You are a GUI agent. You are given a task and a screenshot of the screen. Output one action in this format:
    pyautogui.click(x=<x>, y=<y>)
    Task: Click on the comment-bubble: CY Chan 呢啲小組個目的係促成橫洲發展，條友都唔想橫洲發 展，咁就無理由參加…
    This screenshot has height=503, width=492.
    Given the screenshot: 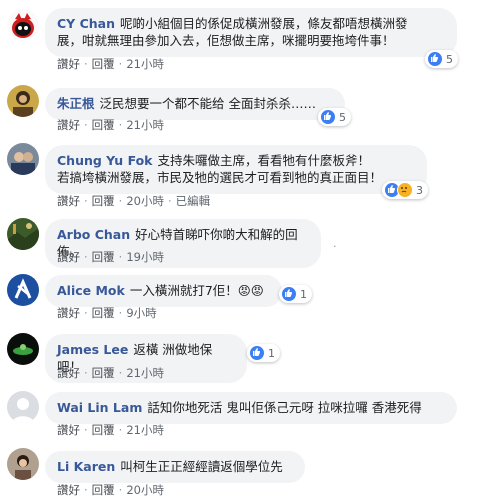 What is the action you would take?
    pyautogui.click(x=251, y=32)
    